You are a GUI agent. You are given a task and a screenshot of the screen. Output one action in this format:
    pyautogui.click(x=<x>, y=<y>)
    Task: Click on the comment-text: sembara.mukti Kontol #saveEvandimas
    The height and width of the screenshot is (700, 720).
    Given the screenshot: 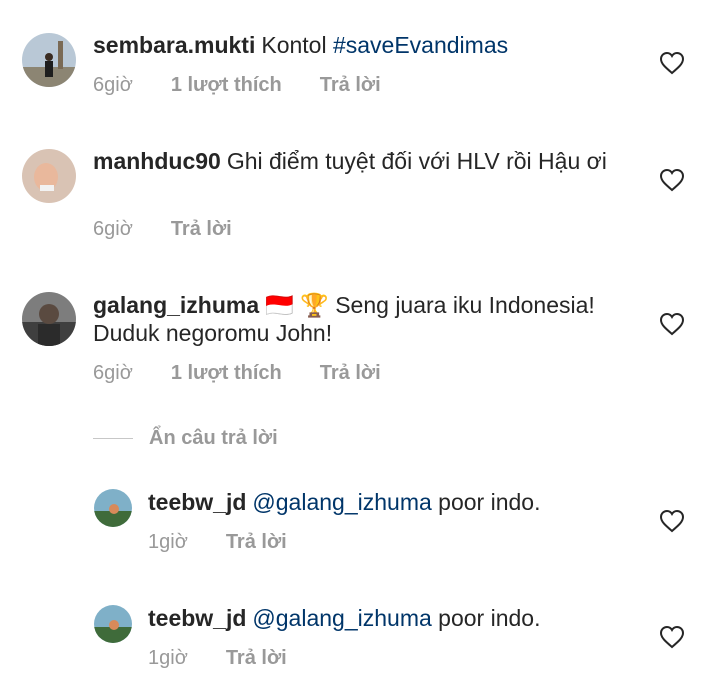 What is the action you would take?
    pyautogui.click(x=363, y=45)
    